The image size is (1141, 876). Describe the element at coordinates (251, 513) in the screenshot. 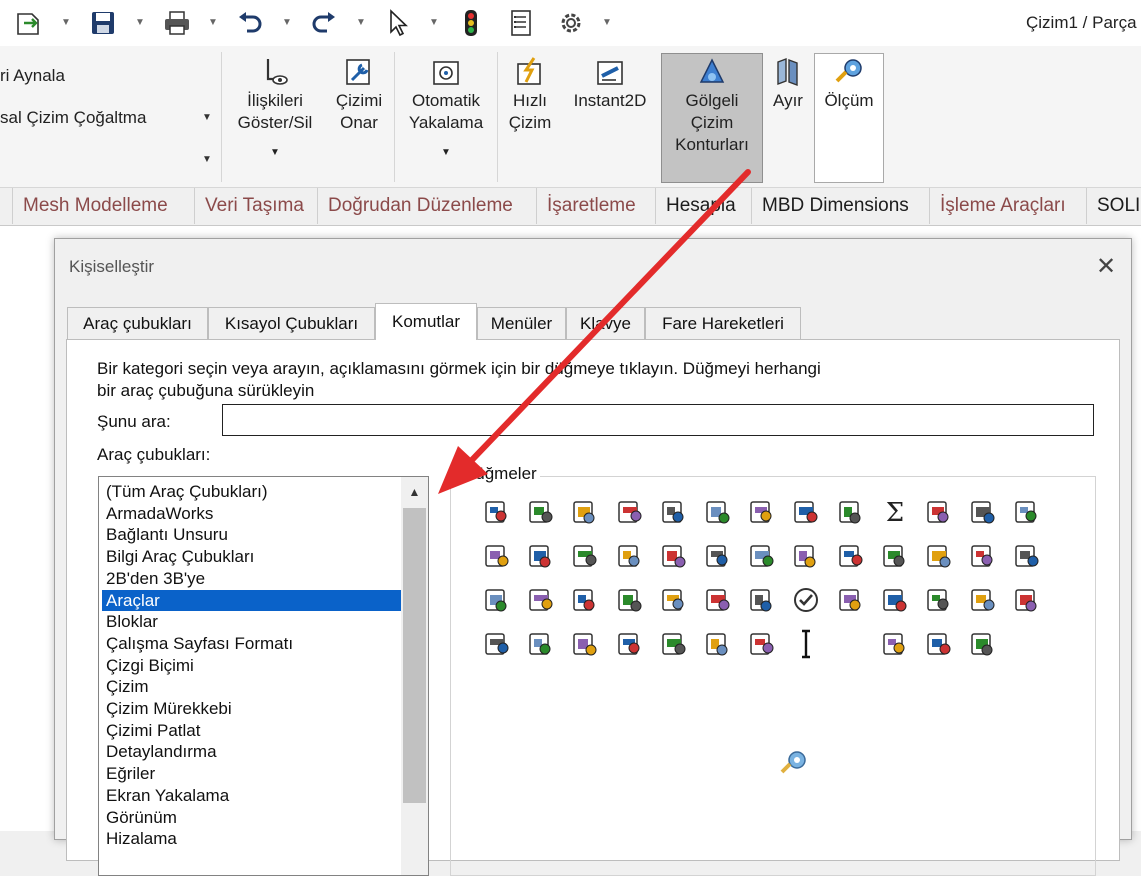

I see `list-item: ArmadaWorks` at that location.